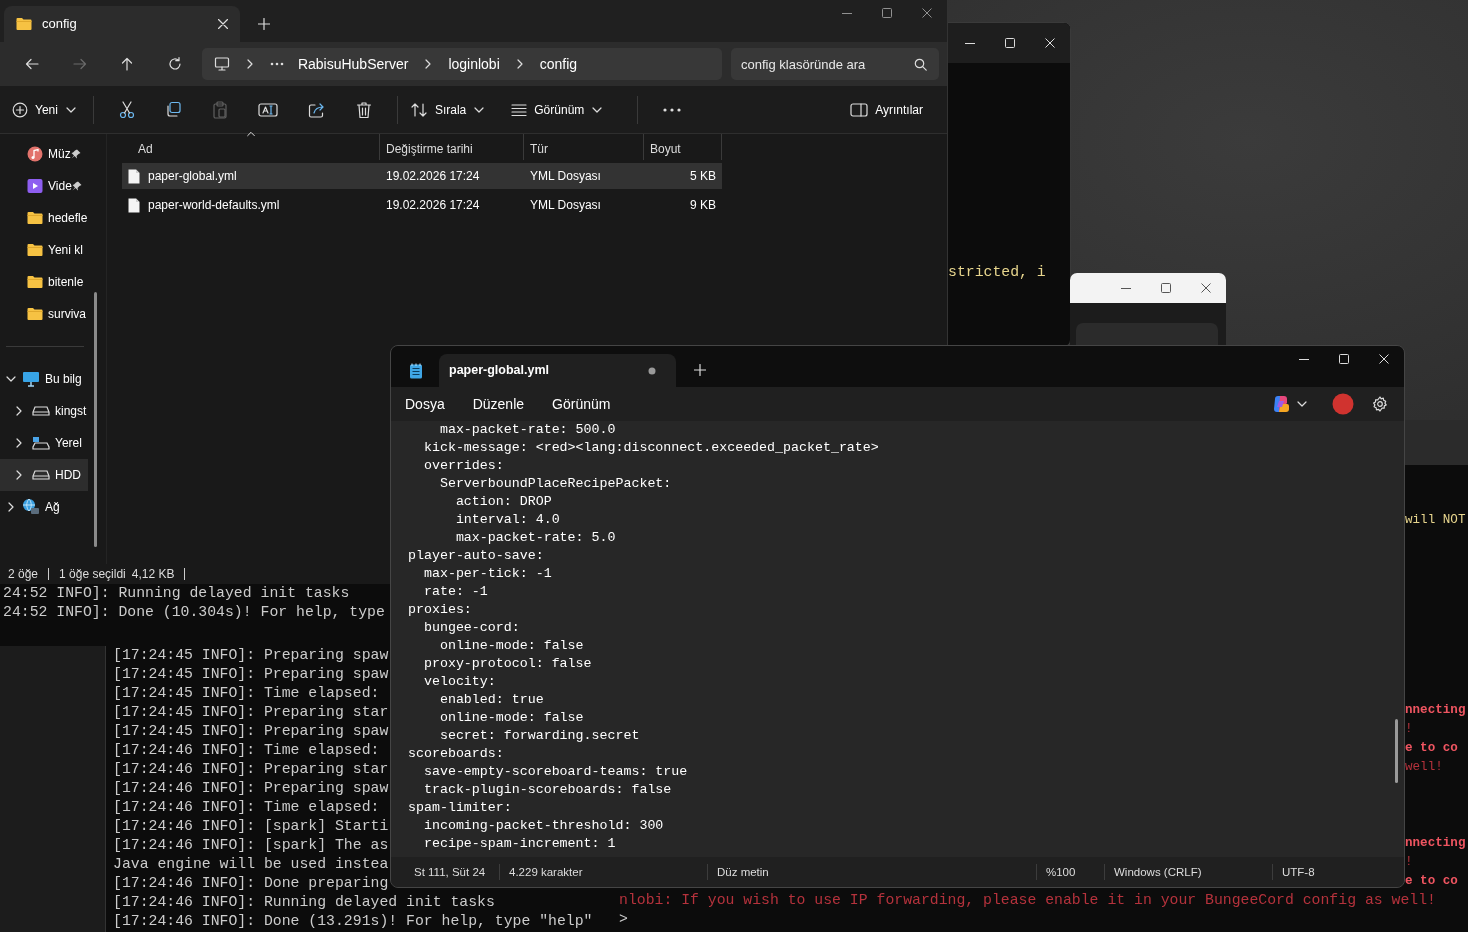 This screenshot has height=932, width=1468. Describe the element at coordinates (251, 788) in the screenshot. I see `console-line: [17:24:46 INFO]: Preparing spaw` at that location.